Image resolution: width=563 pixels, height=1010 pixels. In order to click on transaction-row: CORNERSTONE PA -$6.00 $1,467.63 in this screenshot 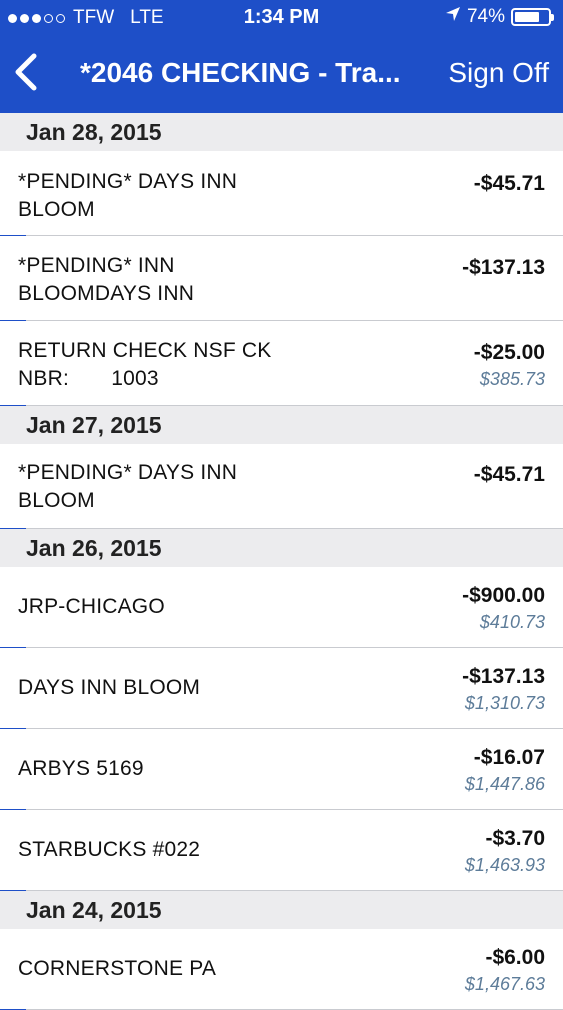, I will do `click(281, 969)`.